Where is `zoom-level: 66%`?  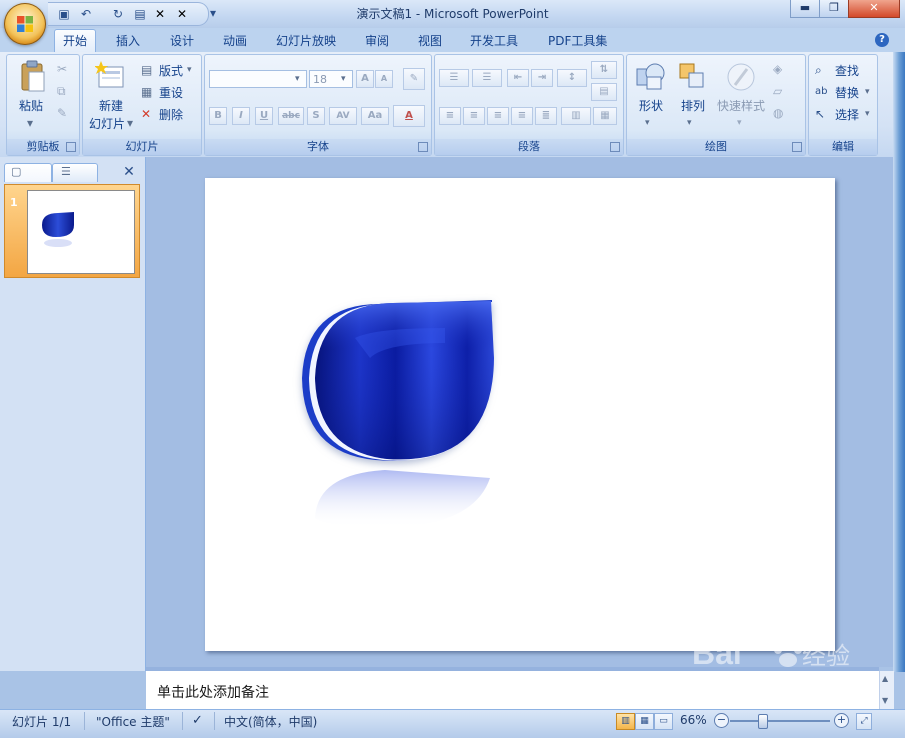 zoom-level: 66% is located at coordinates (693, 720).